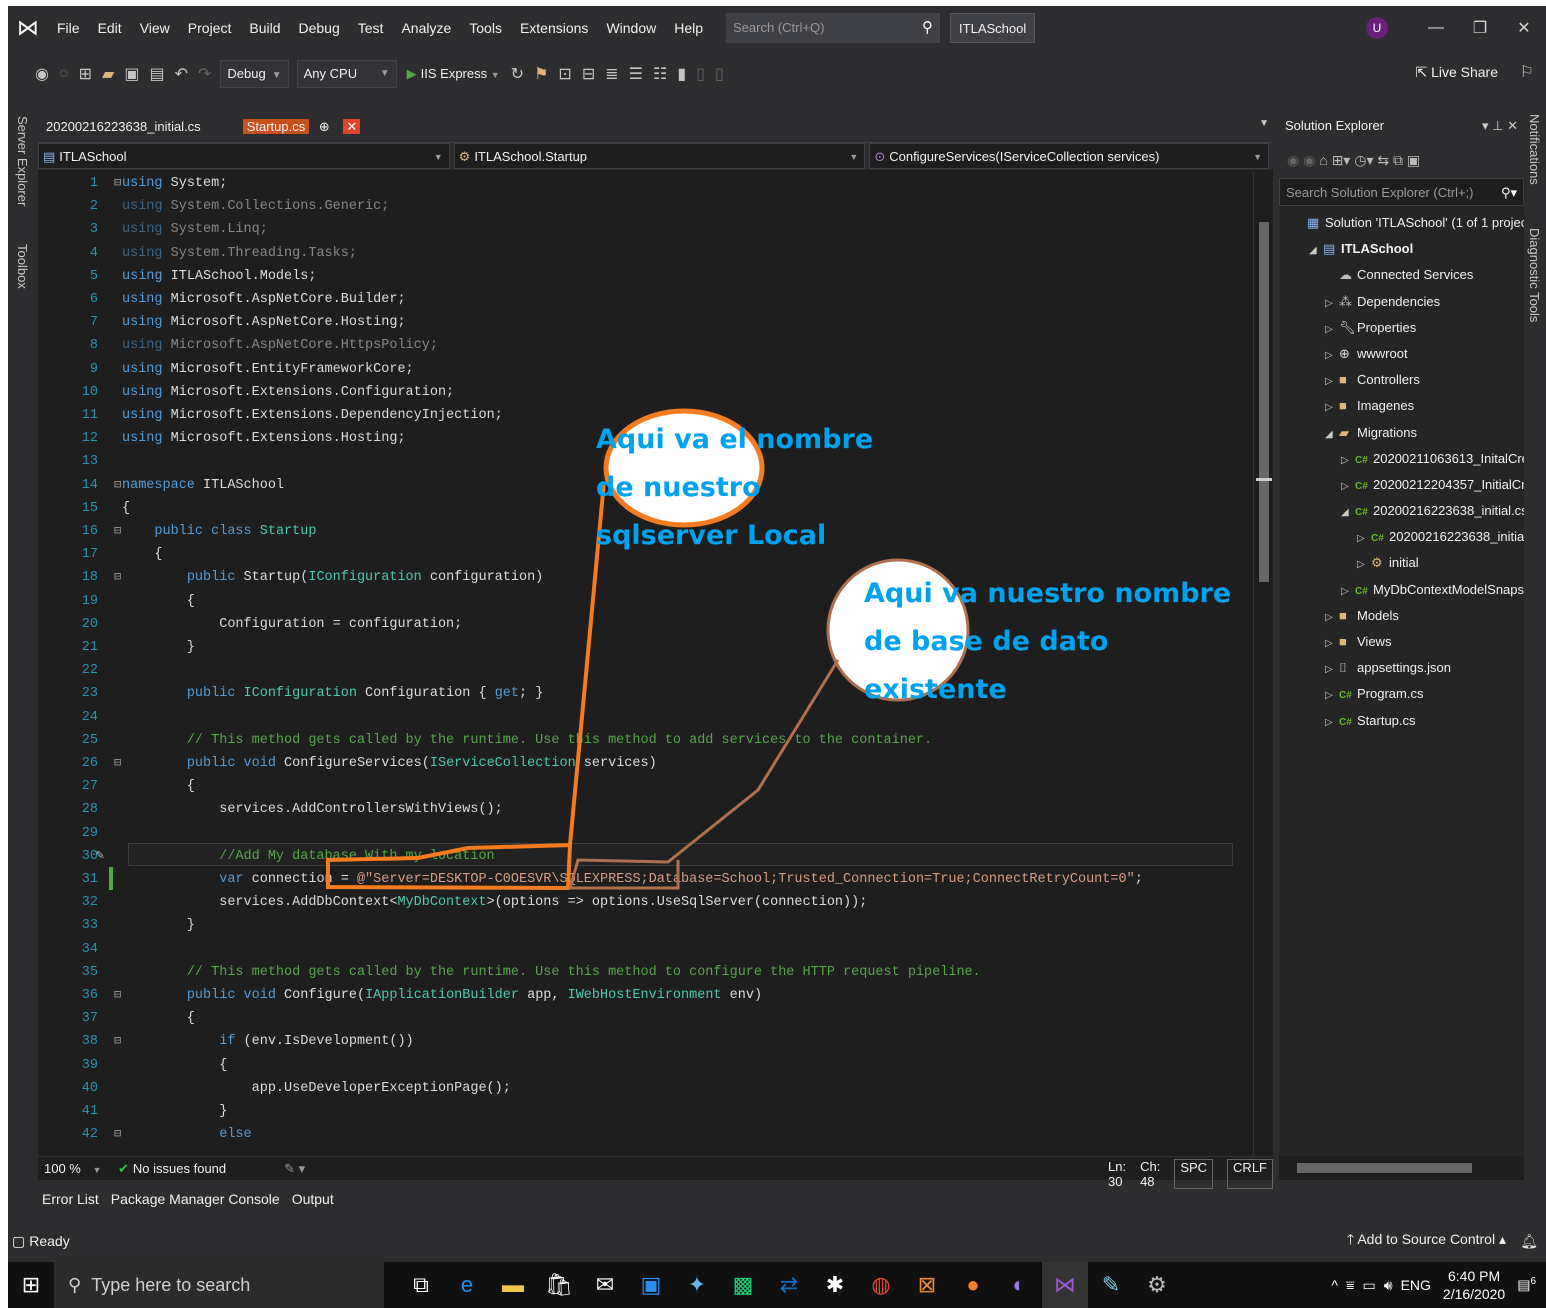 Image resolution: width=1546 pixels, height=1308 pixels. What do you see at coordinates (108, 74) in the screenshot?
I see `open-folder-icon: ▰` at bounding box center [108, 74].